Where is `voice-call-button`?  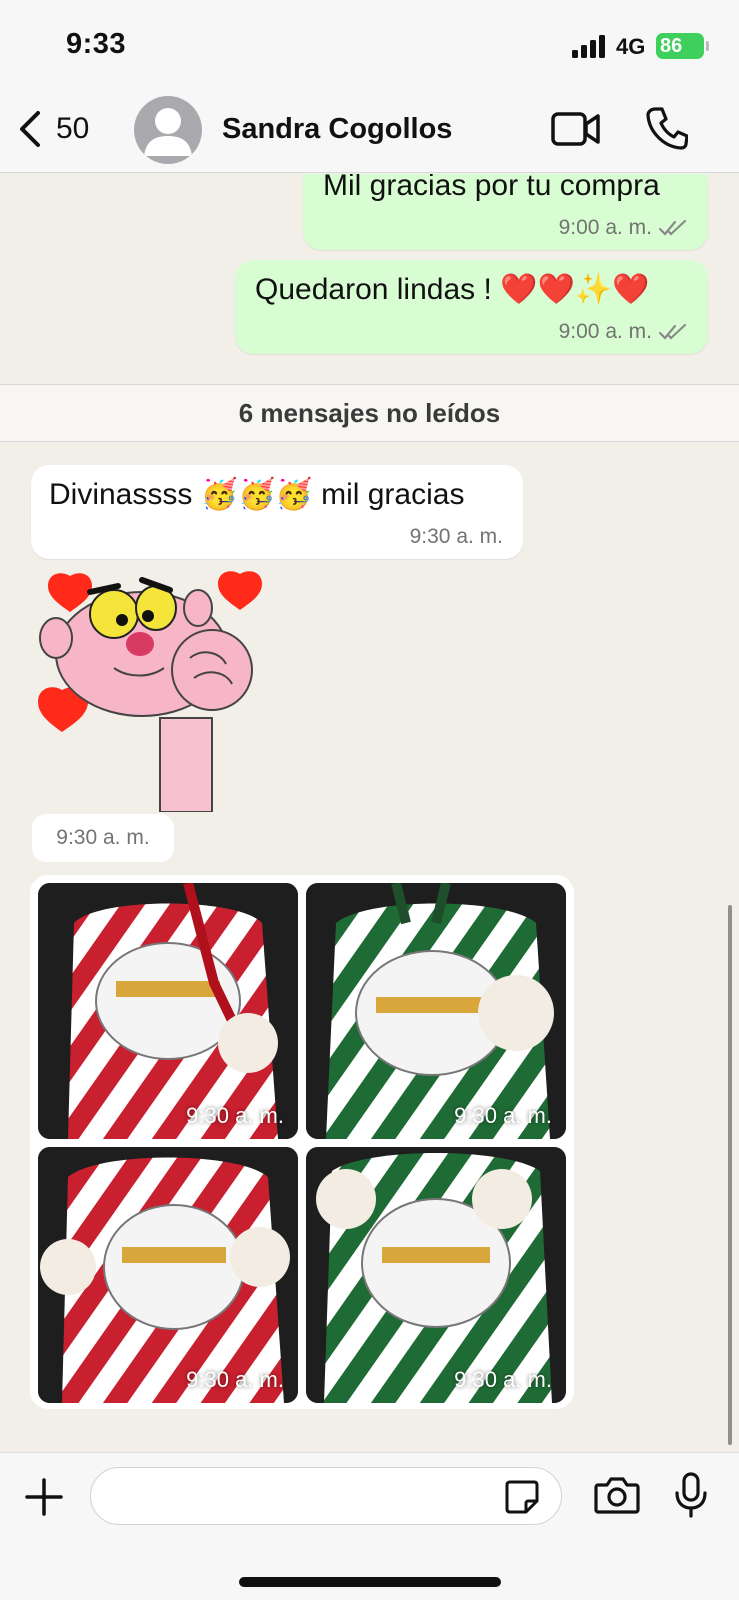 voice-call-button is located at coordinates (667, 130).